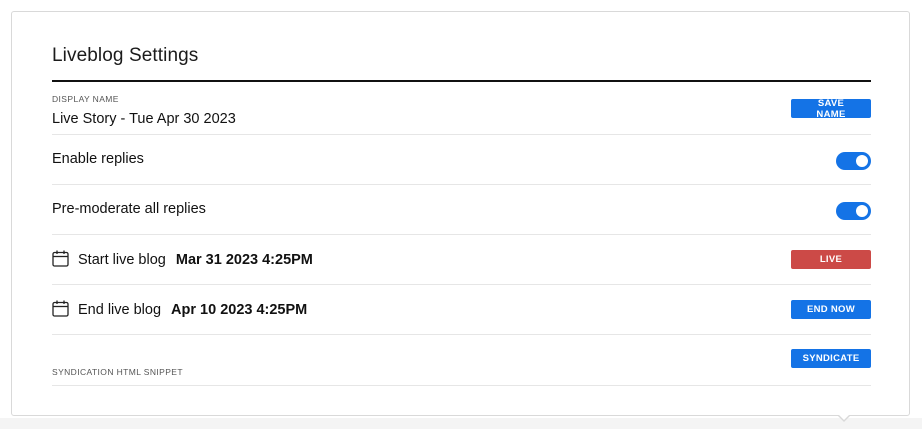  What do you see at coordinates (85, 99) in the screenshot?
I see `display-name-label: DISPLAY NAME` at bounding box center [85, 99].